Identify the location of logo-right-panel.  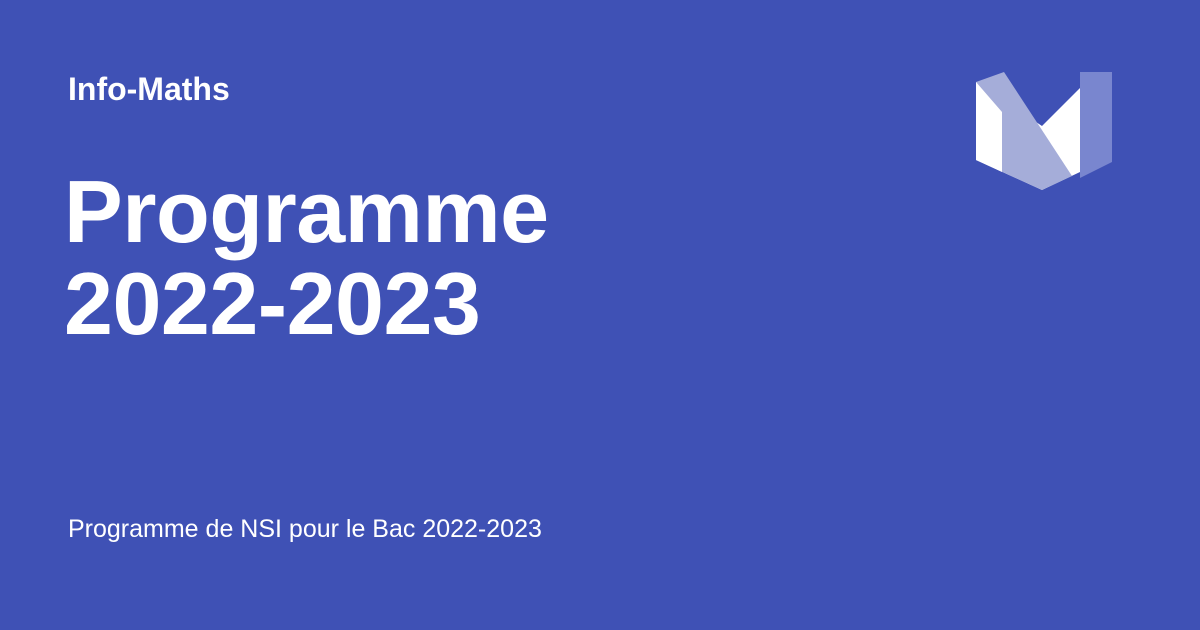
(1096, 125).